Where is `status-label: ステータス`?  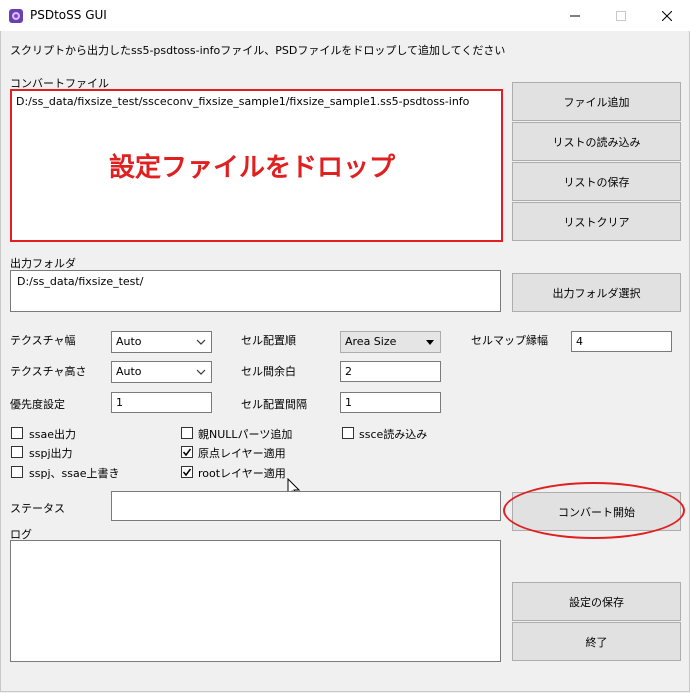 status-label: ステータス is located at coordinates (37, 508).